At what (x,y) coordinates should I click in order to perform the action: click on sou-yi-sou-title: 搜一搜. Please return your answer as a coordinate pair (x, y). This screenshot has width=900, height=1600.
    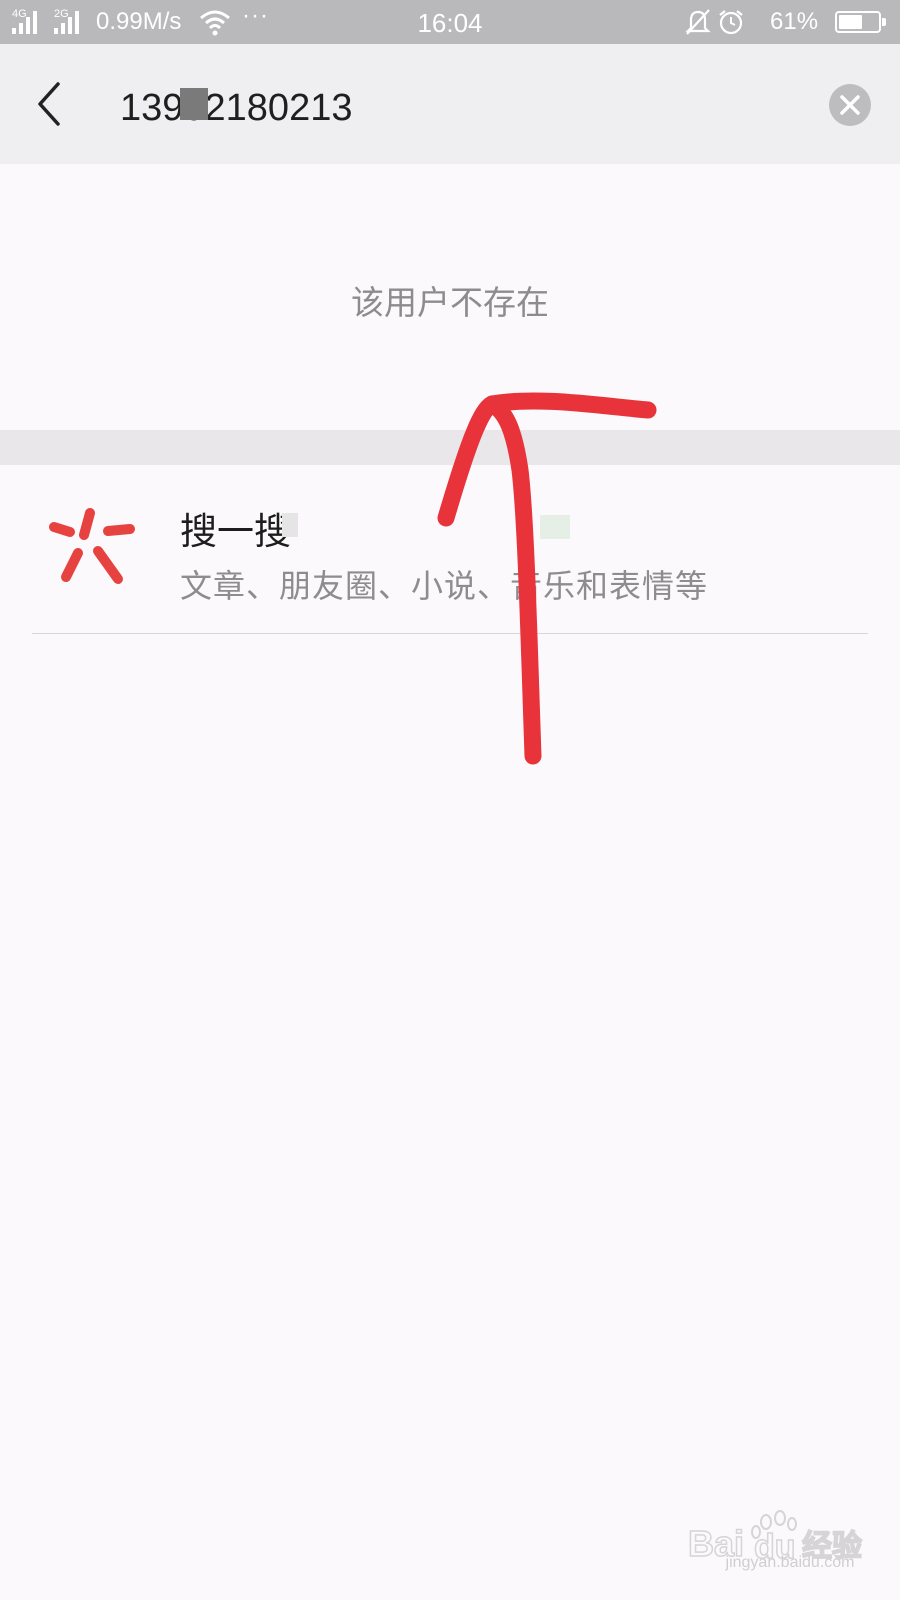
    Looking at the image, I should click on (235, 531).